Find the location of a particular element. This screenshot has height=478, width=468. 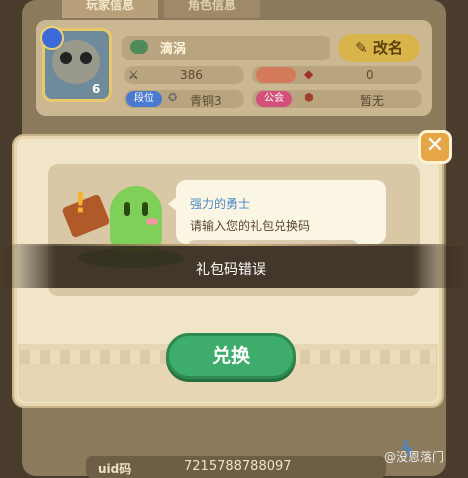

redeem-label: 兑换 is located at coordinates (230, 356).